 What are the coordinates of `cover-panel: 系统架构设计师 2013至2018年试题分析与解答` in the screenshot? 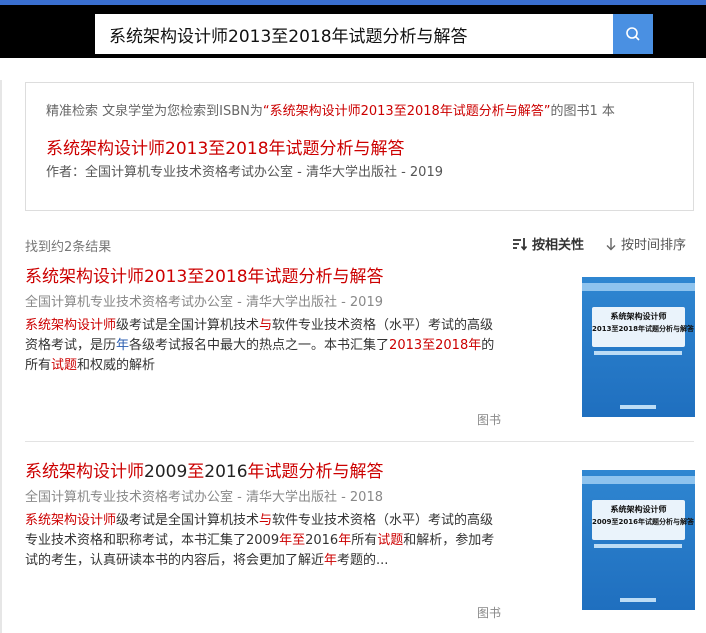 It's located at (643, 327).